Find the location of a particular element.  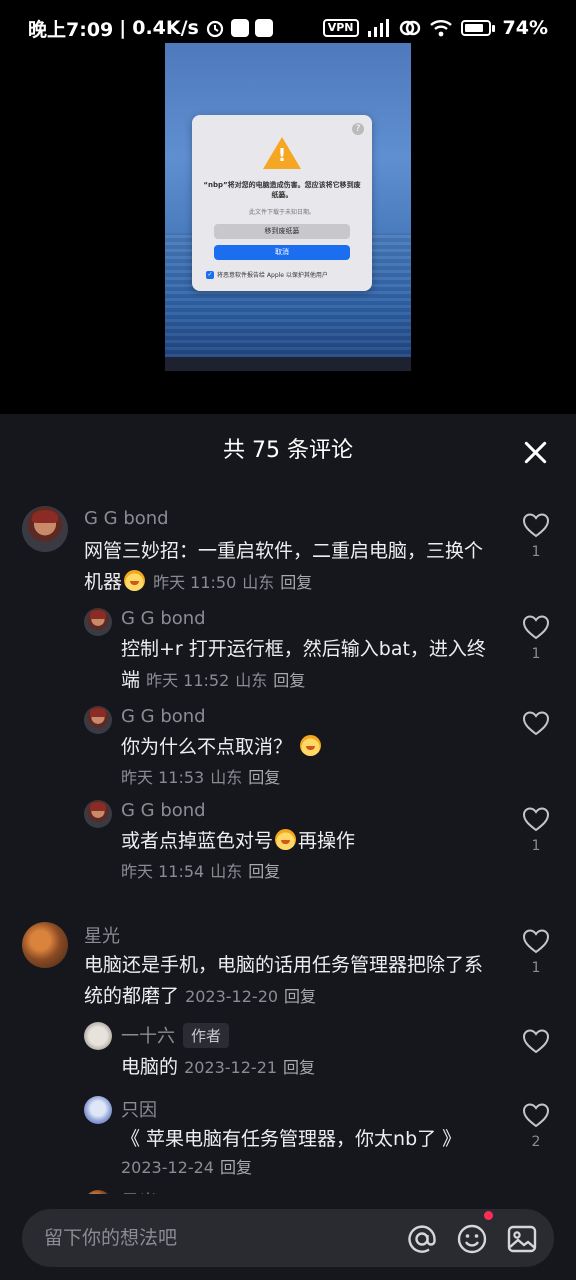

help-icon: ? is located at coordinates (358, 129).